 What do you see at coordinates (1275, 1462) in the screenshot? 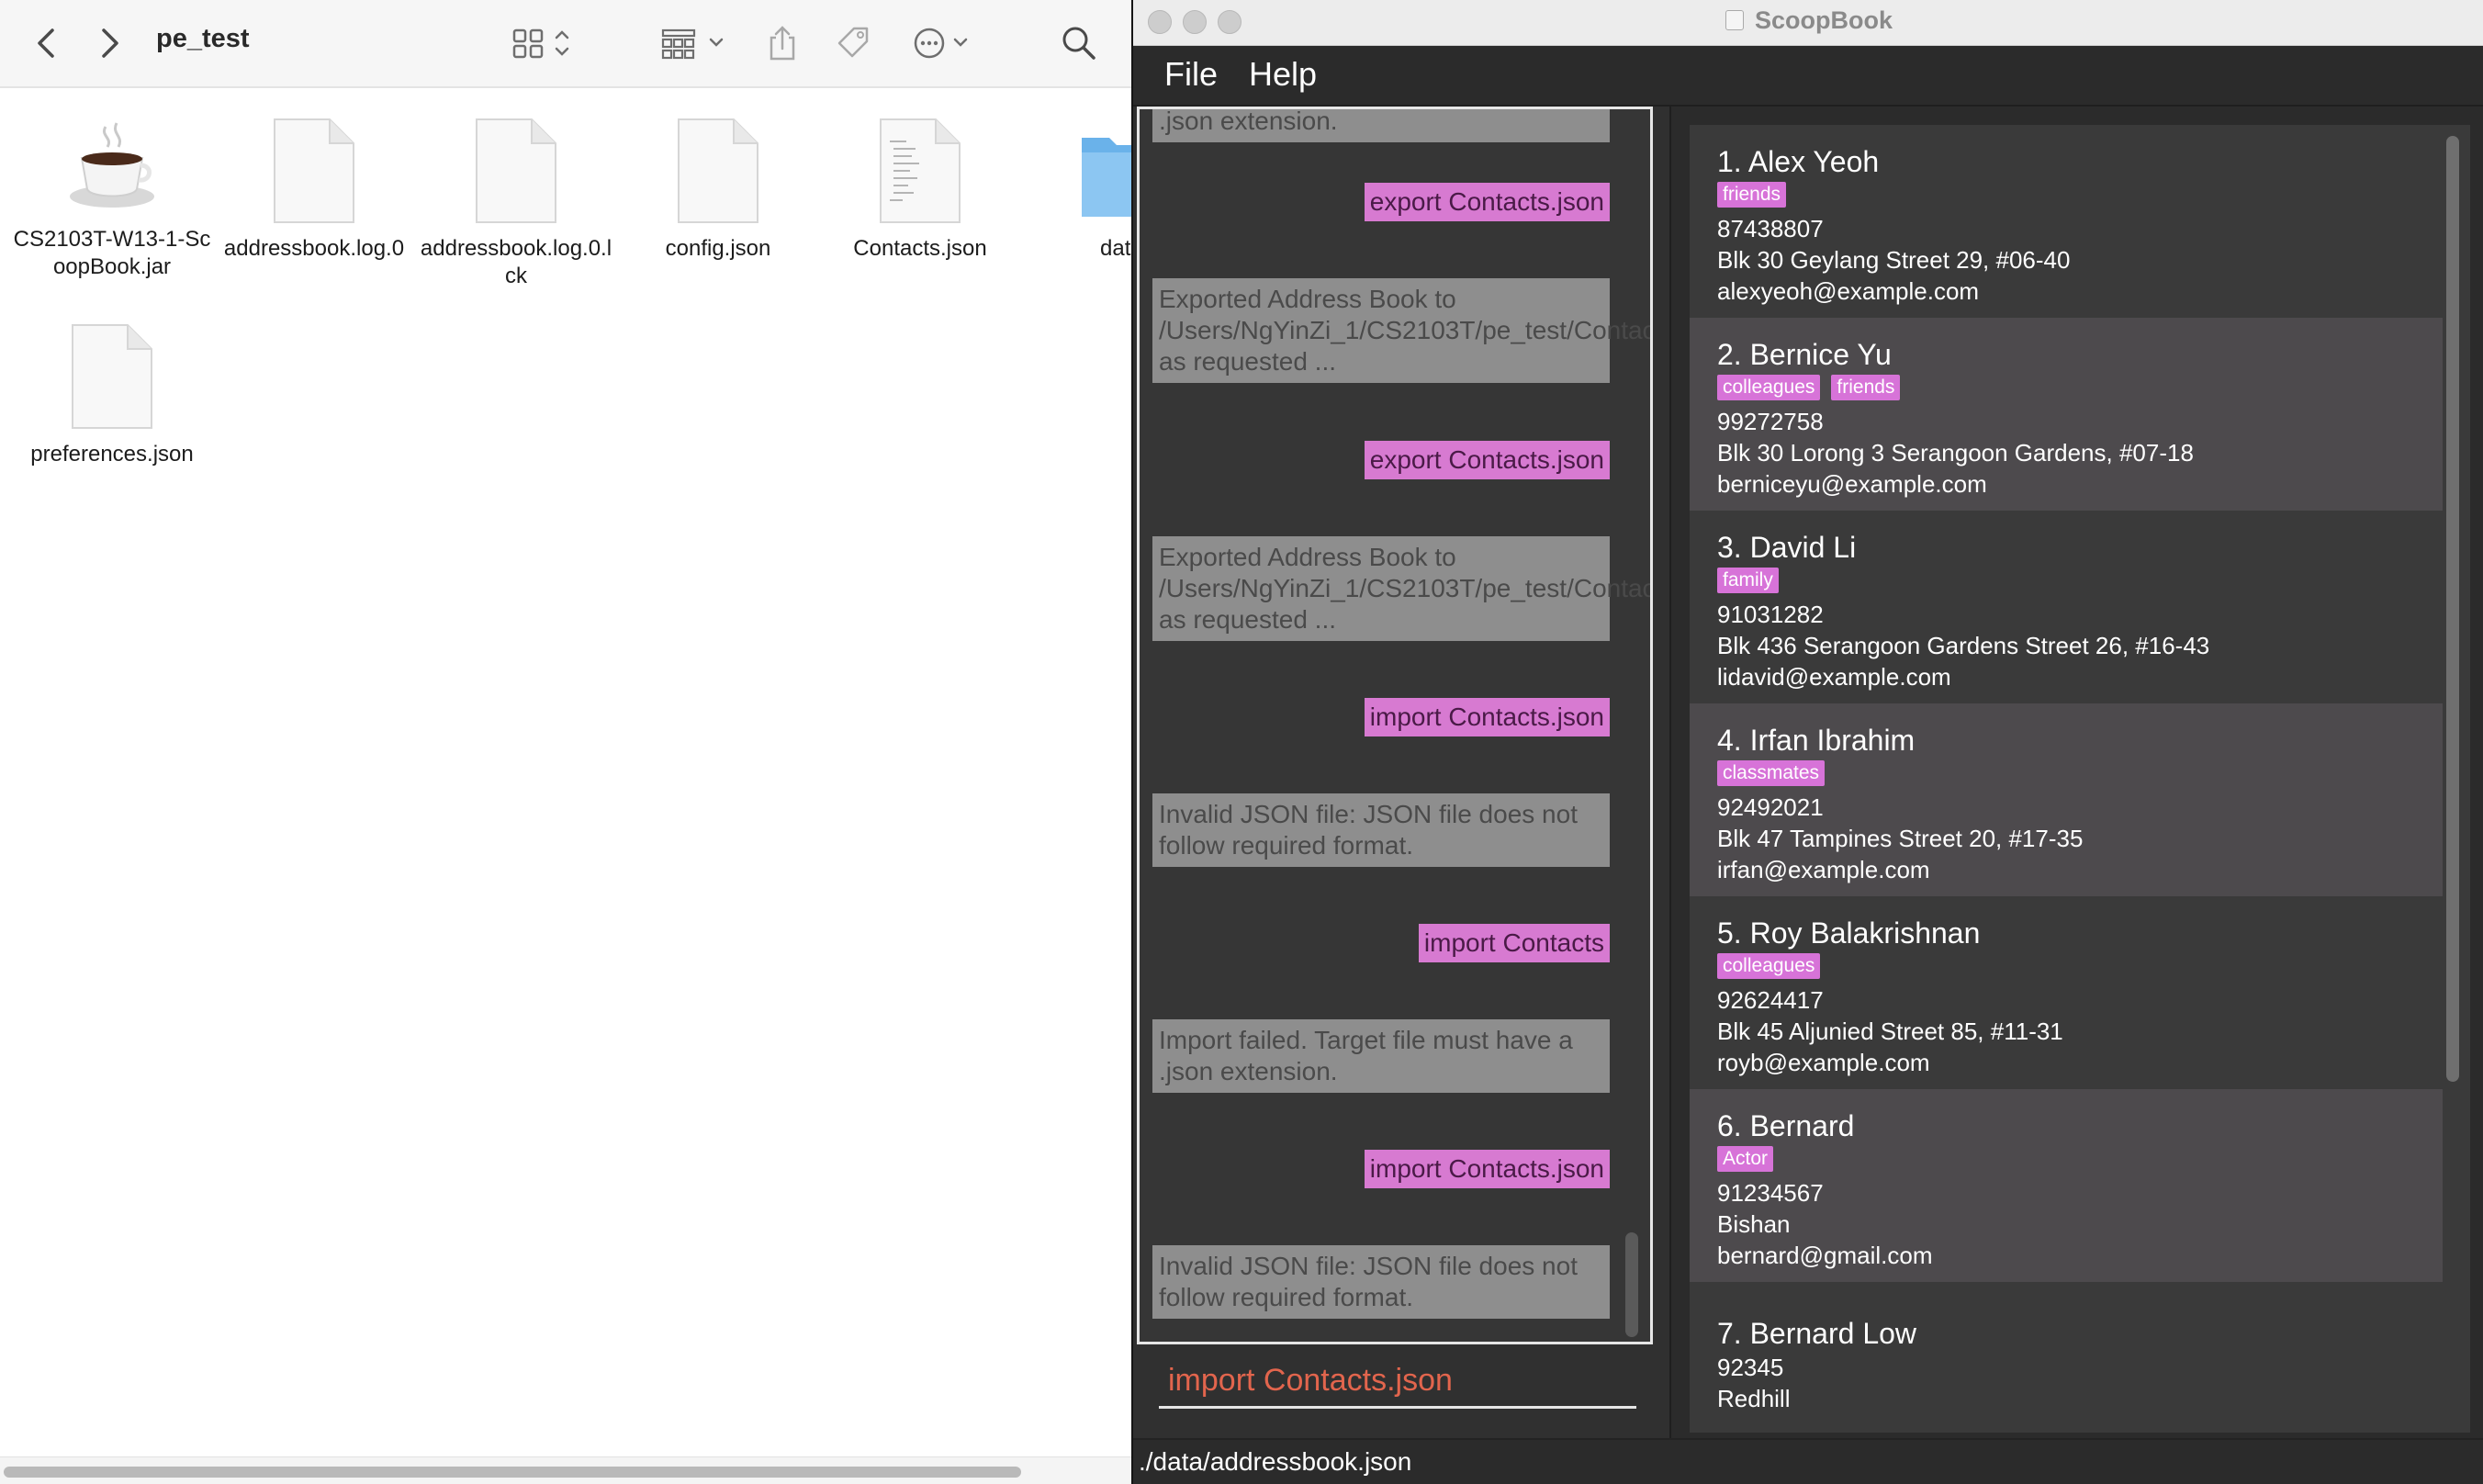
I see `storage-path: ./data/addressbook.json` at bounding box center [1275, 1462].